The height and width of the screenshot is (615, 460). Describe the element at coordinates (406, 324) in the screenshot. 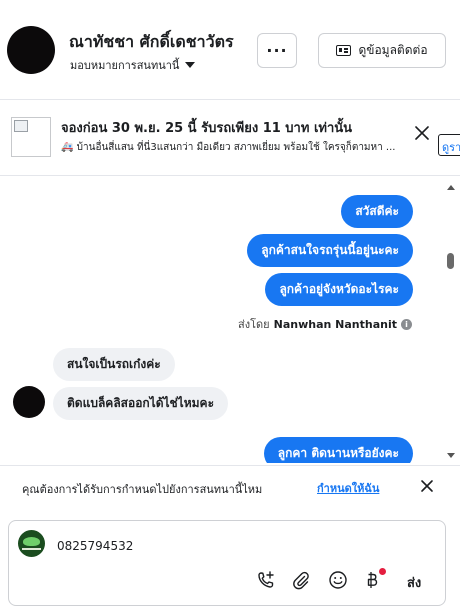

I see `info-icon: i` at that location.